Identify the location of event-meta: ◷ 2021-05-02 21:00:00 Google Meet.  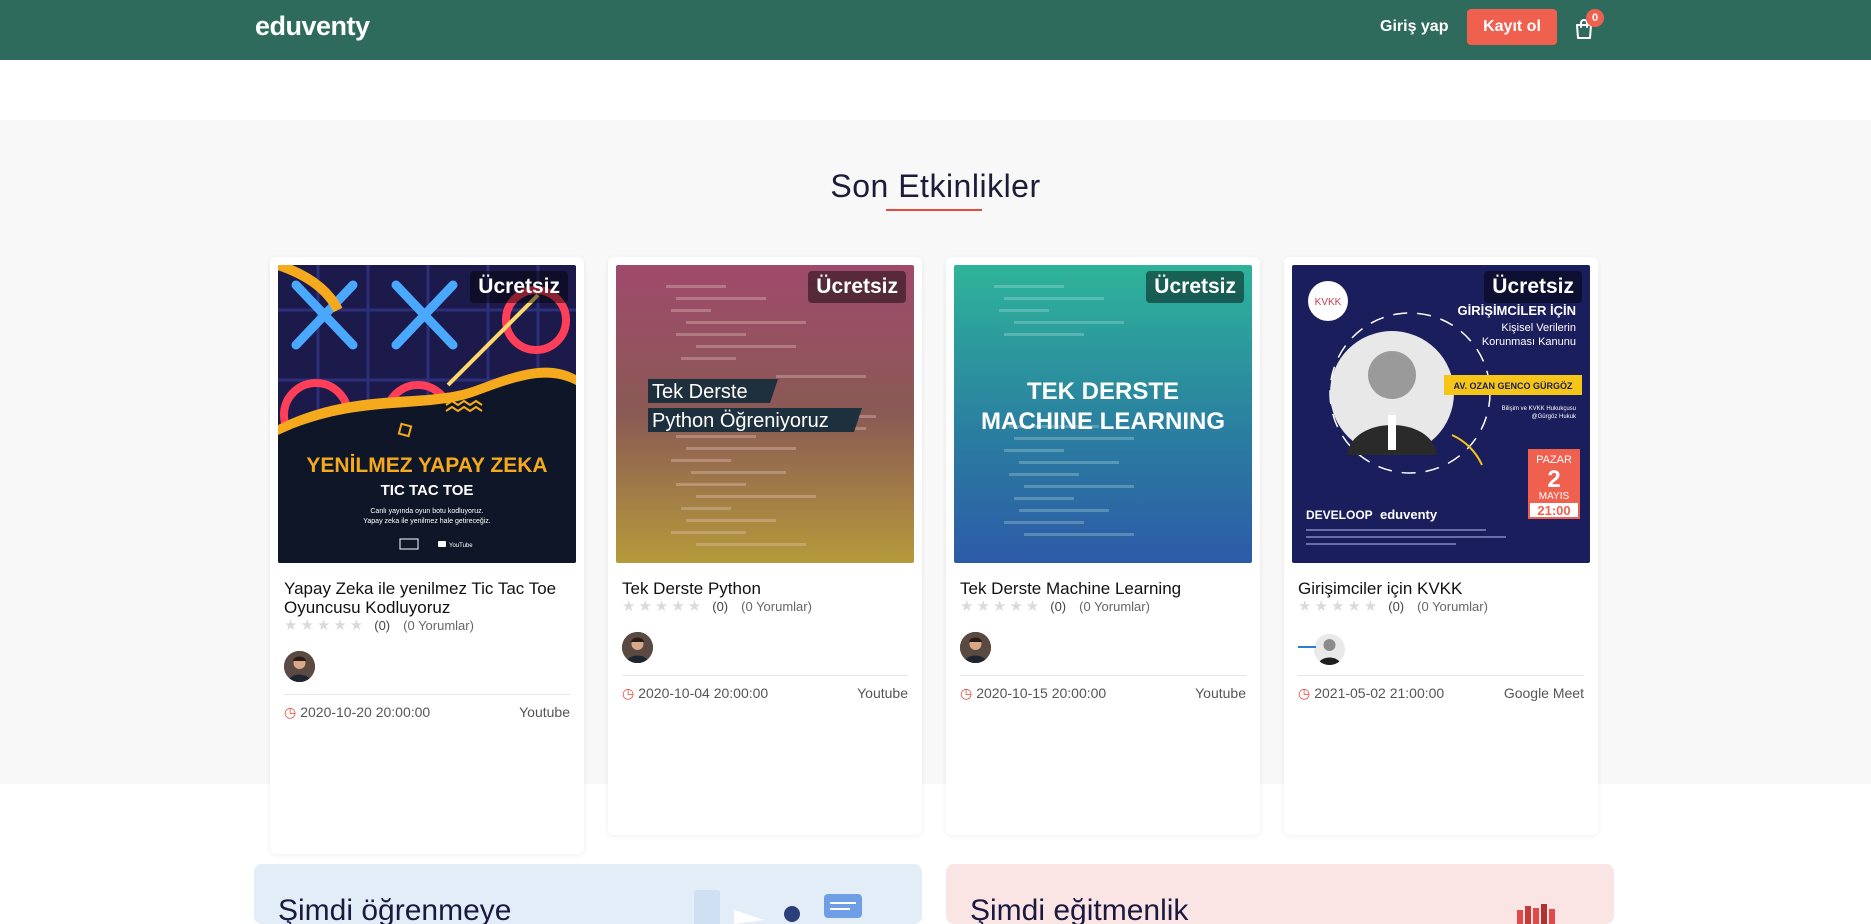
(1441, 688).